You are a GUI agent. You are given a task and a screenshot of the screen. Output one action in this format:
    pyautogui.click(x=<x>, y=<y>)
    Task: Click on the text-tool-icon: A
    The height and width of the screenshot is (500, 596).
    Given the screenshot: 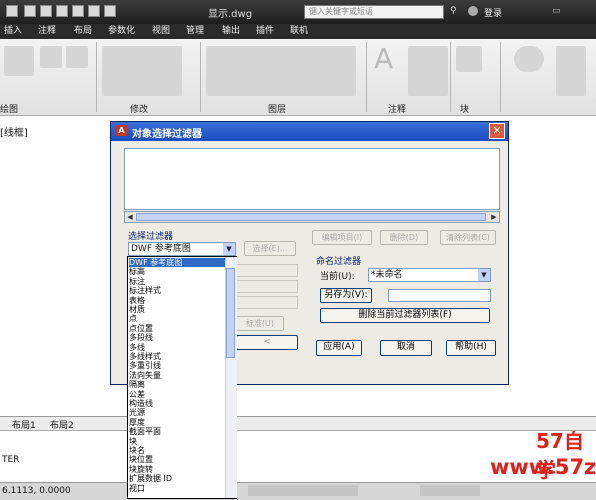 What is the action you would take?
    pyautogui.click(x=383, y=58)
    